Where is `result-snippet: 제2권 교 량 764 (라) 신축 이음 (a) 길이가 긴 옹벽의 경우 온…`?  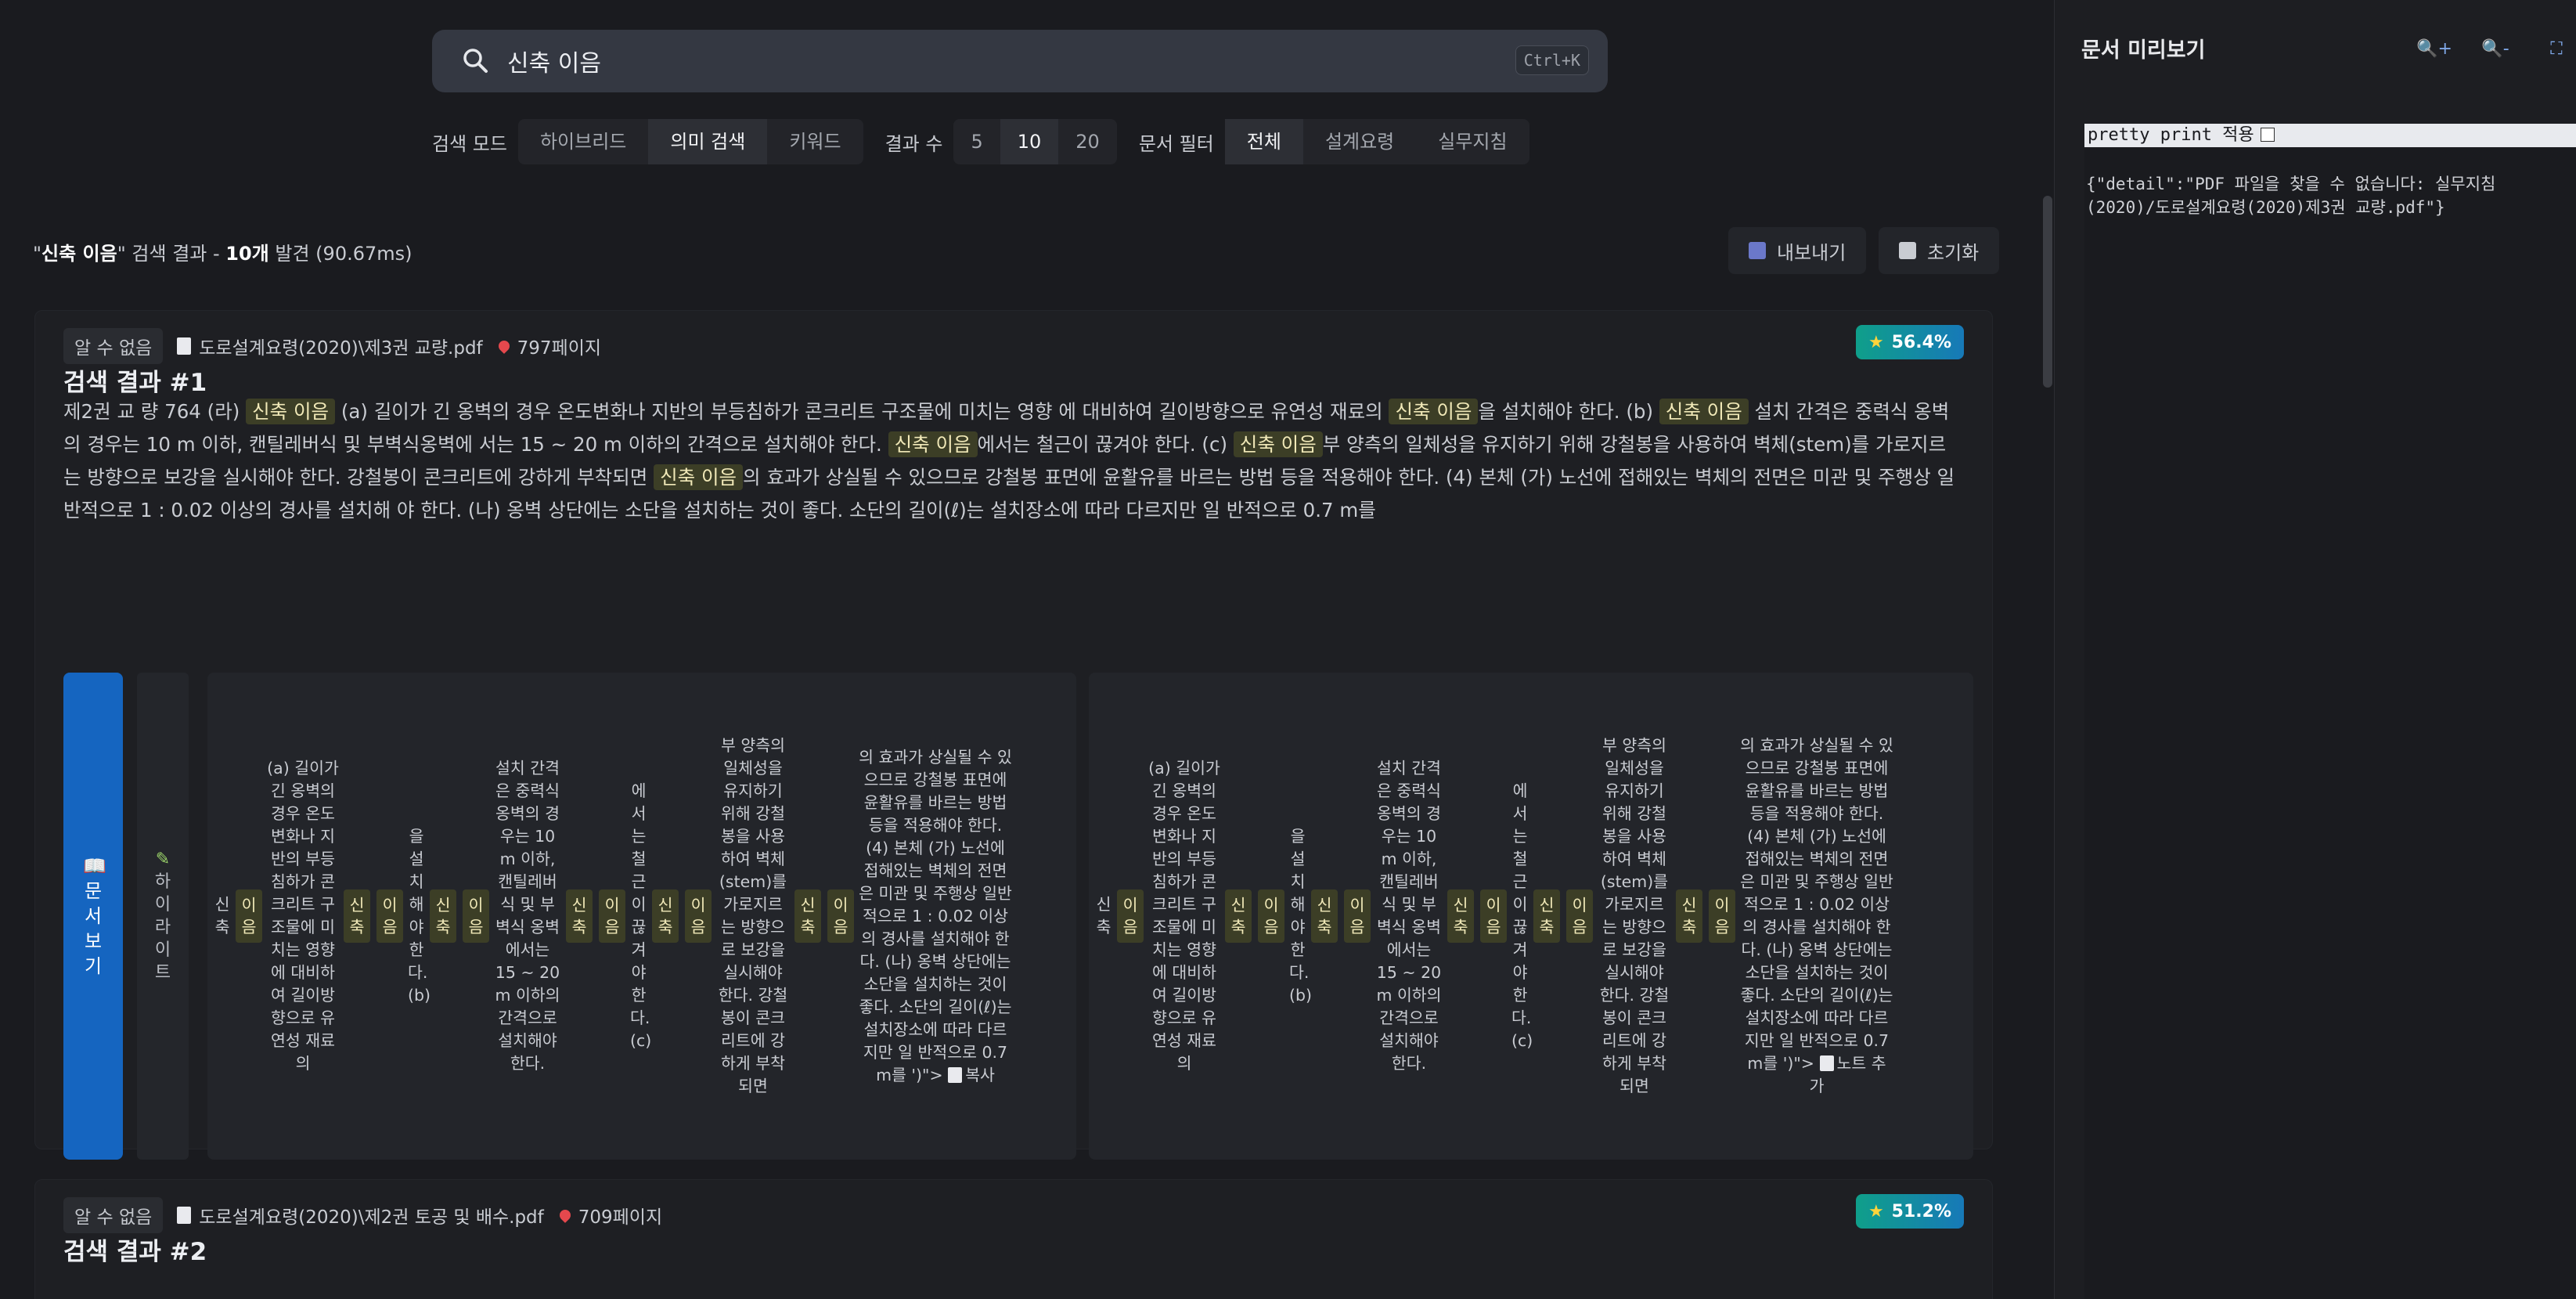
result-snippet: 제2권 교 량 764 (라) 신축 이음 (a) 길이가 긴 옹벽의 경우 온… is located at coordinates (1010, 461).